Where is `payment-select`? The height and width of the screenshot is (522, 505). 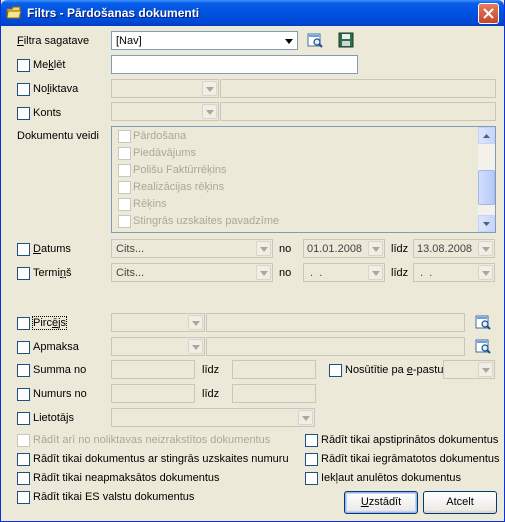 payment-select is located at coordinates (158, 346).